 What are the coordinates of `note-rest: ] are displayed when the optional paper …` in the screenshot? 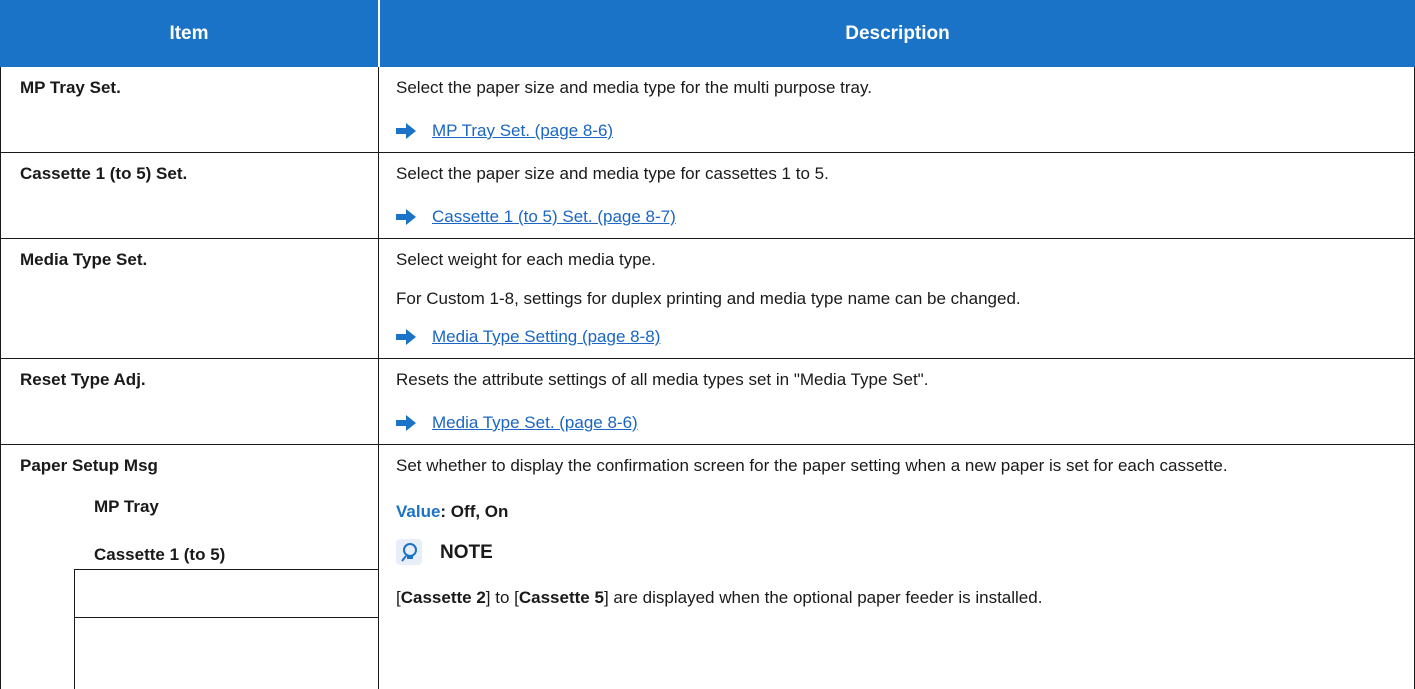 It's located at (823, 597).